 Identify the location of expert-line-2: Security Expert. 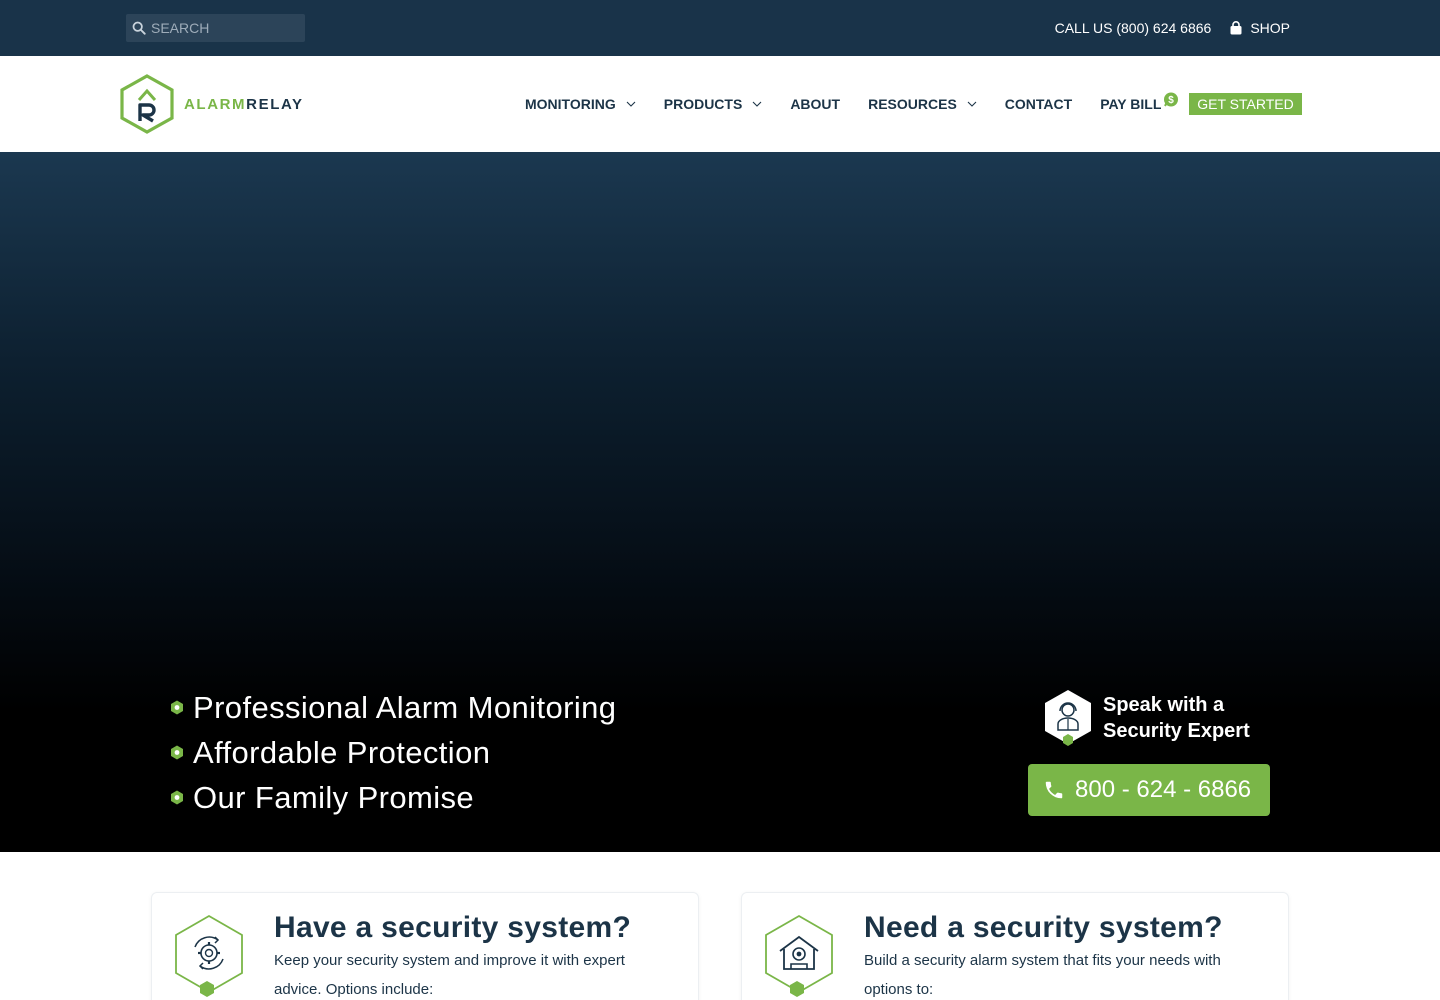
(1176, 731).